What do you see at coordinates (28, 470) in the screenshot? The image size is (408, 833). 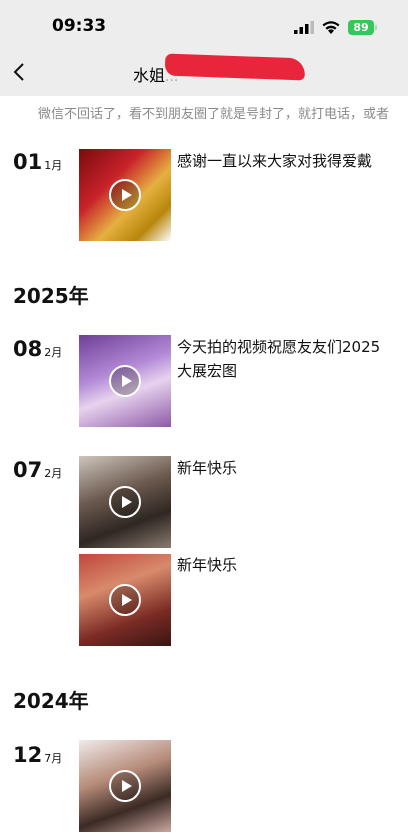 I see `date-day: 07` at bounding box center [28, 470].